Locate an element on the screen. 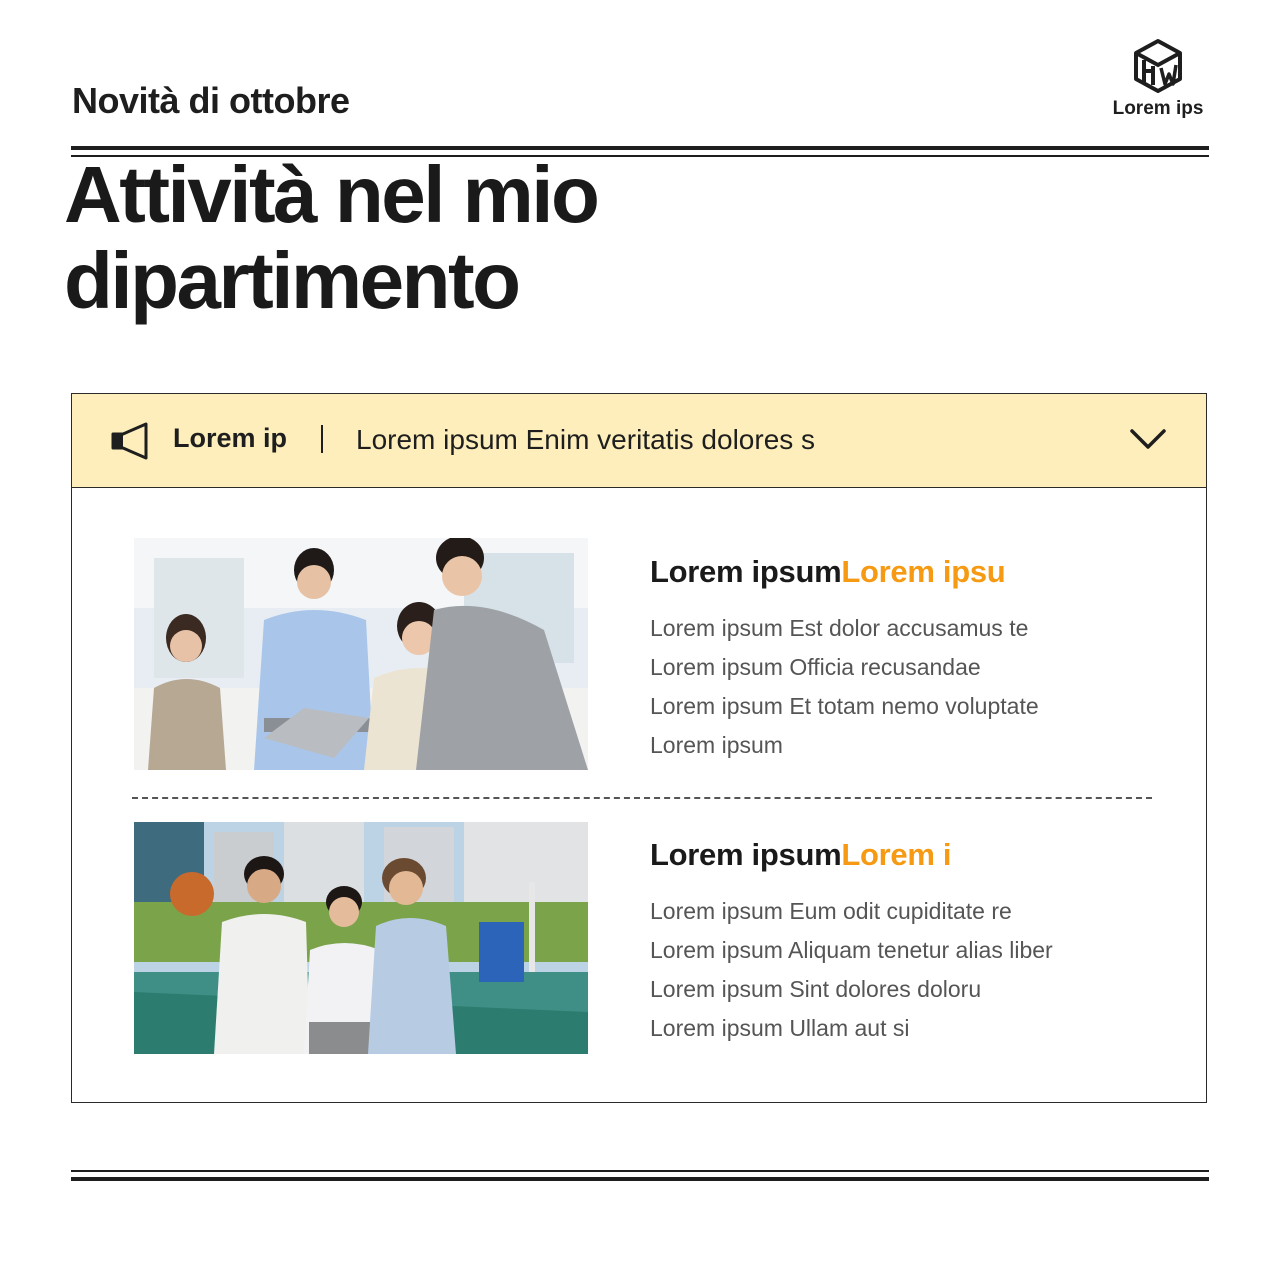 The height and width of the screenshot is (1280, 1280). chevron-down-icon is located at coordinates (1148, 439).